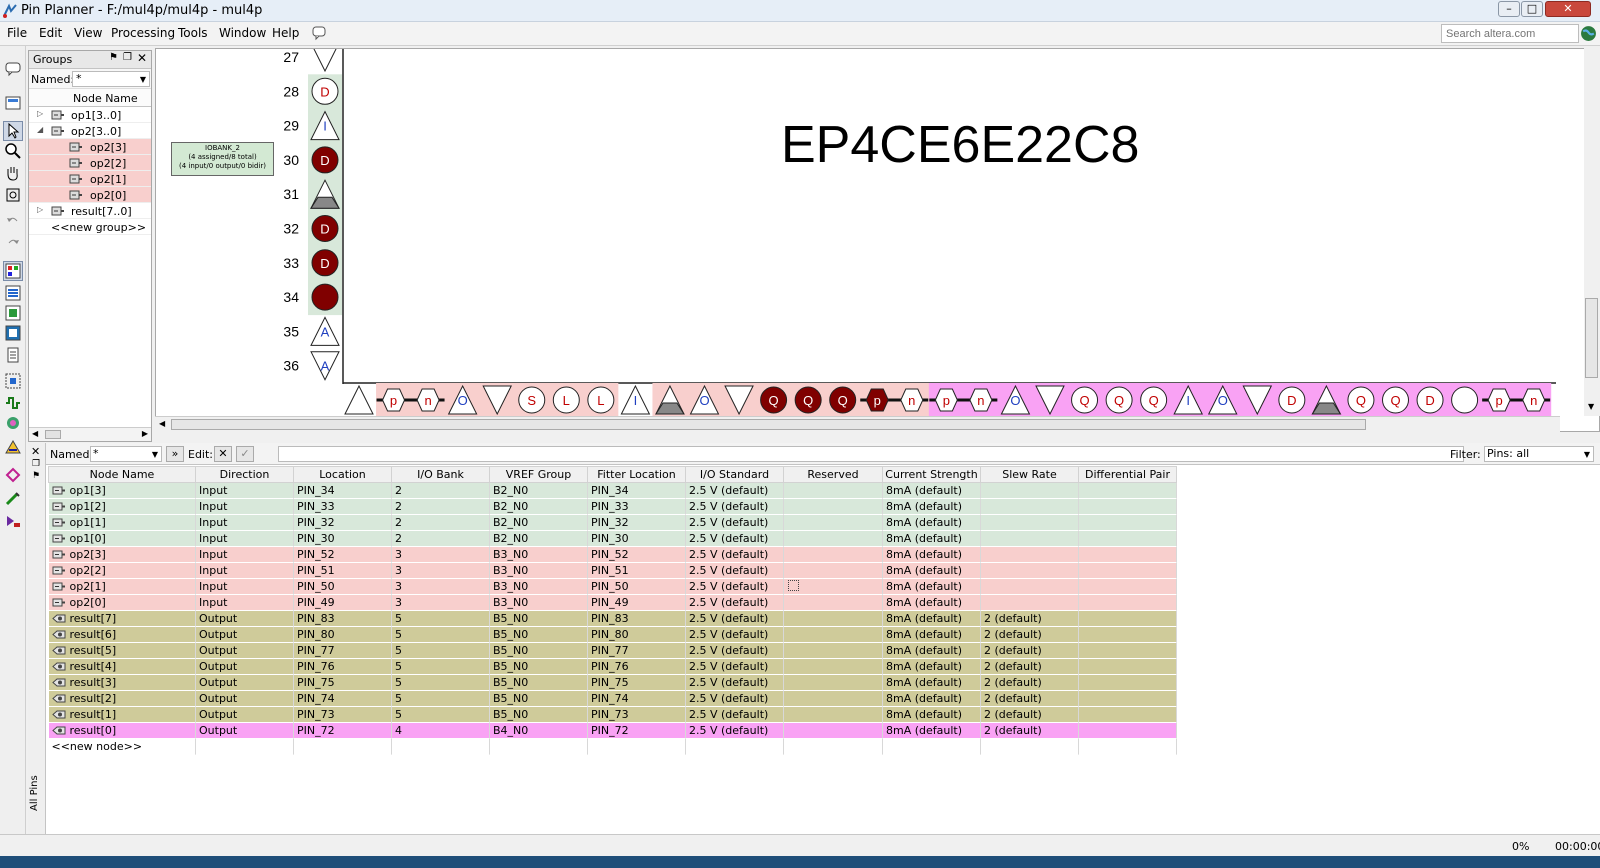 Image resolution: width=1600 pixels, height=868 pixels. I want to click on pin-circle: Q, so click(1395, 400).